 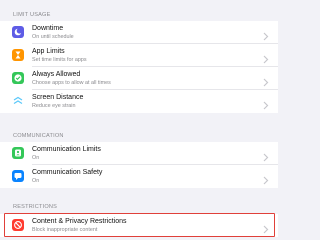 I want to click on row-title: Communication Limits, so click(x=66, y=149).